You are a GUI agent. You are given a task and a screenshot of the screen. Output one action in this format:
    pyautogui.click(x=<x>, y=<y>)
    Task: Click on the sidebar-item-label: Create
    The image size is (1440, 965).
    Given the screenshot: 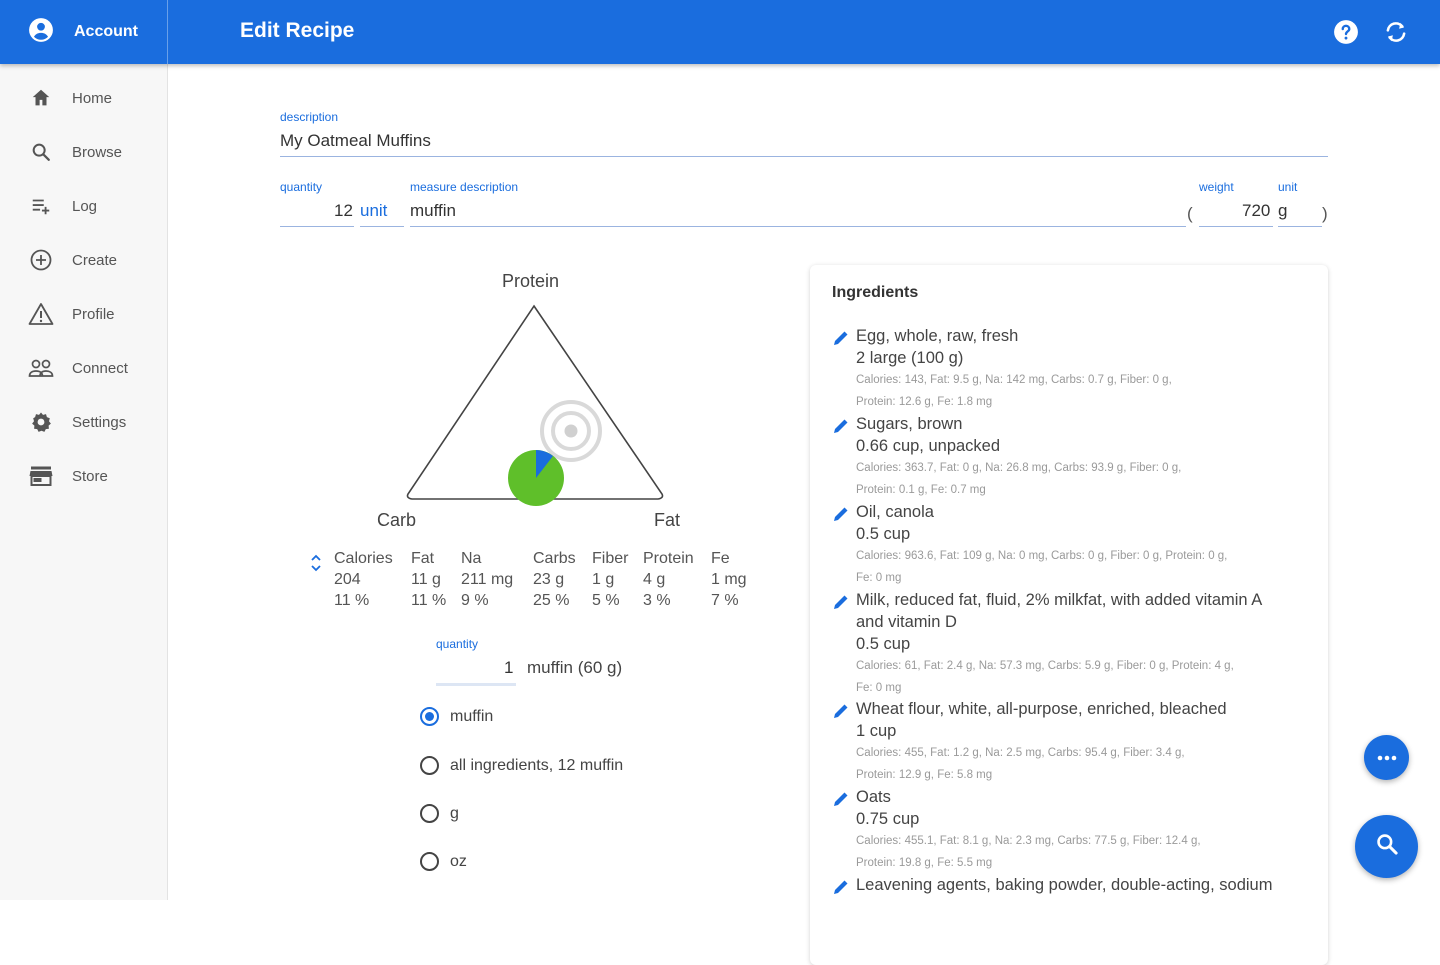 What is the action you would take?
    pyautogui.click(x=95, y=260)
    